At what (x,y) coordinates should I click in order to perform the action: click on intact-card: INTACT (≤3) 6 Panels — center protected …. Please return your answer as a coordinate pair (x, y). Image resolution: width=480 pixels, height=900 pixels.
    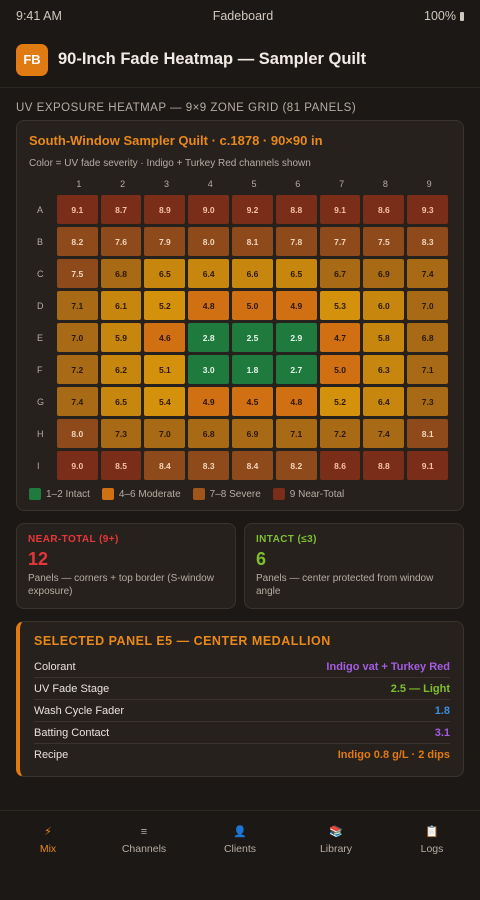
    Looking at the image, I should click on (354, 566).